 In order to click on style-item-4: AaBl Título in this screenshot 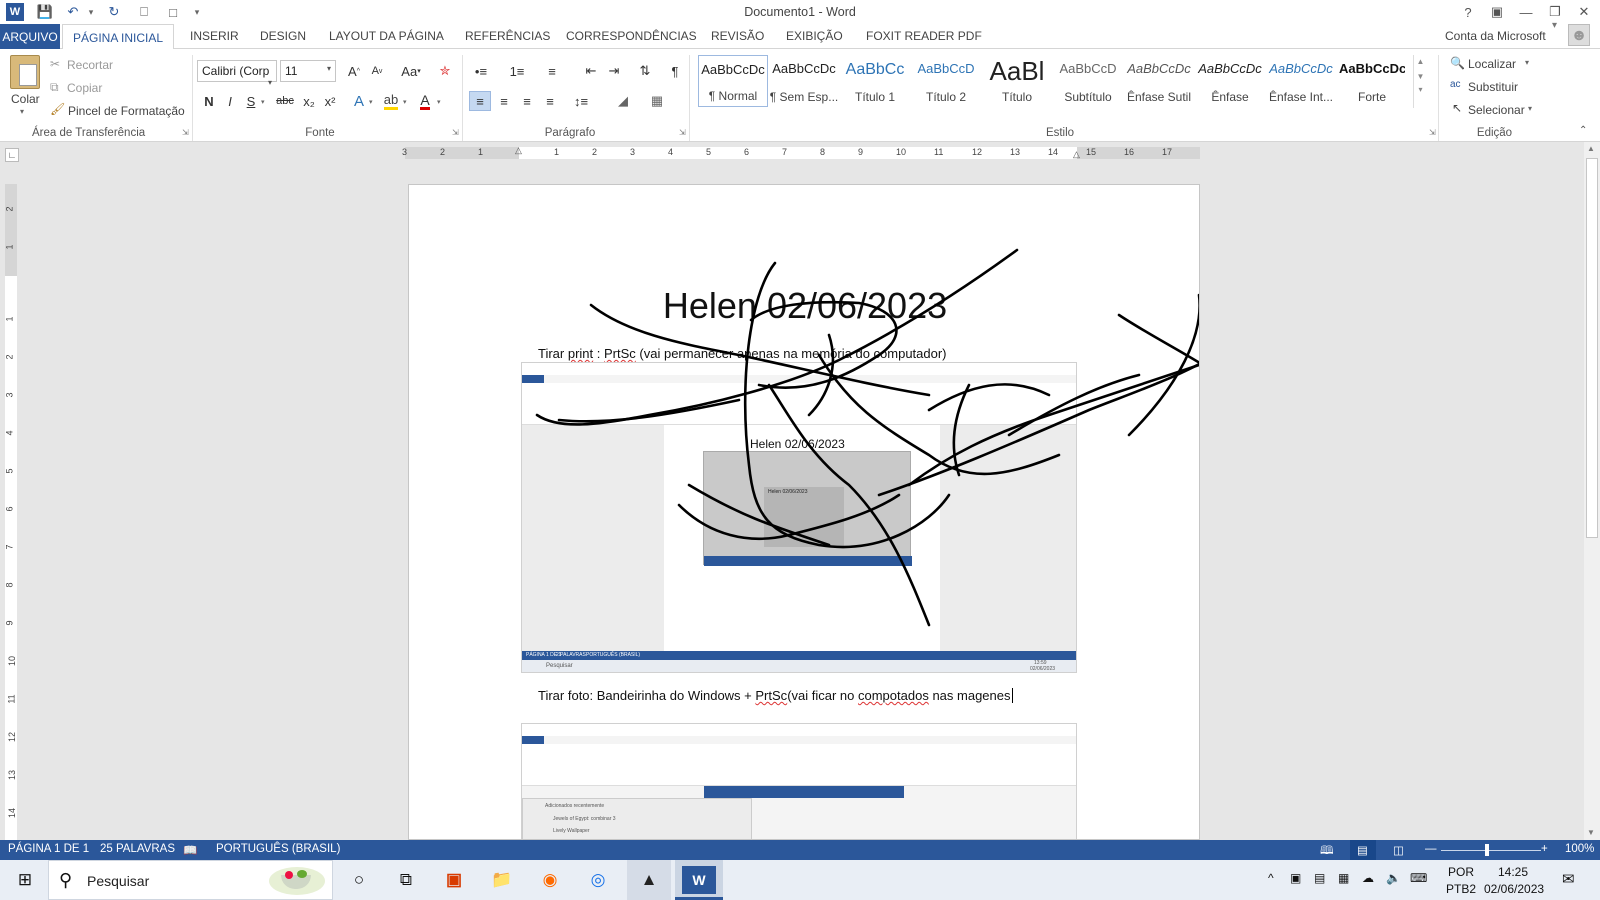, I will do `click(1017, 81)`.